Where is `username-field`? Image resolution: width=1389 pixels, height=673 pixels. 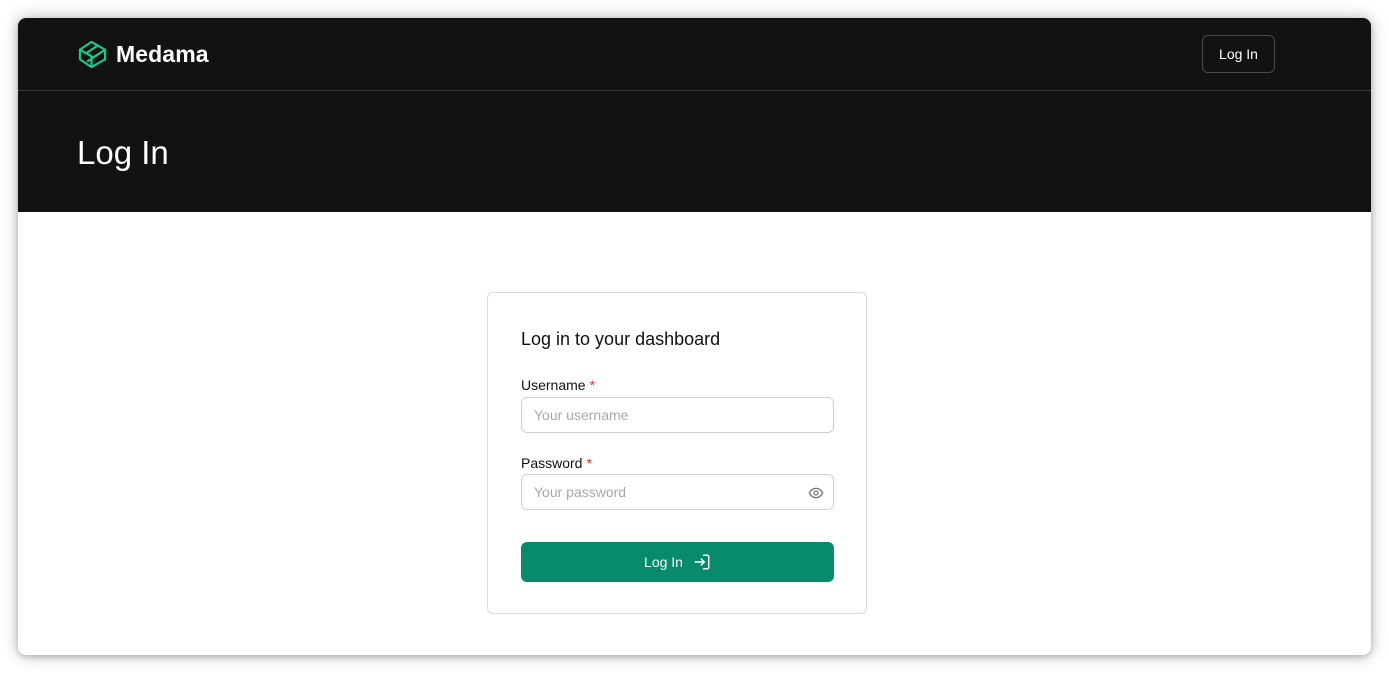
username-field is located at coordinates (677, 415).